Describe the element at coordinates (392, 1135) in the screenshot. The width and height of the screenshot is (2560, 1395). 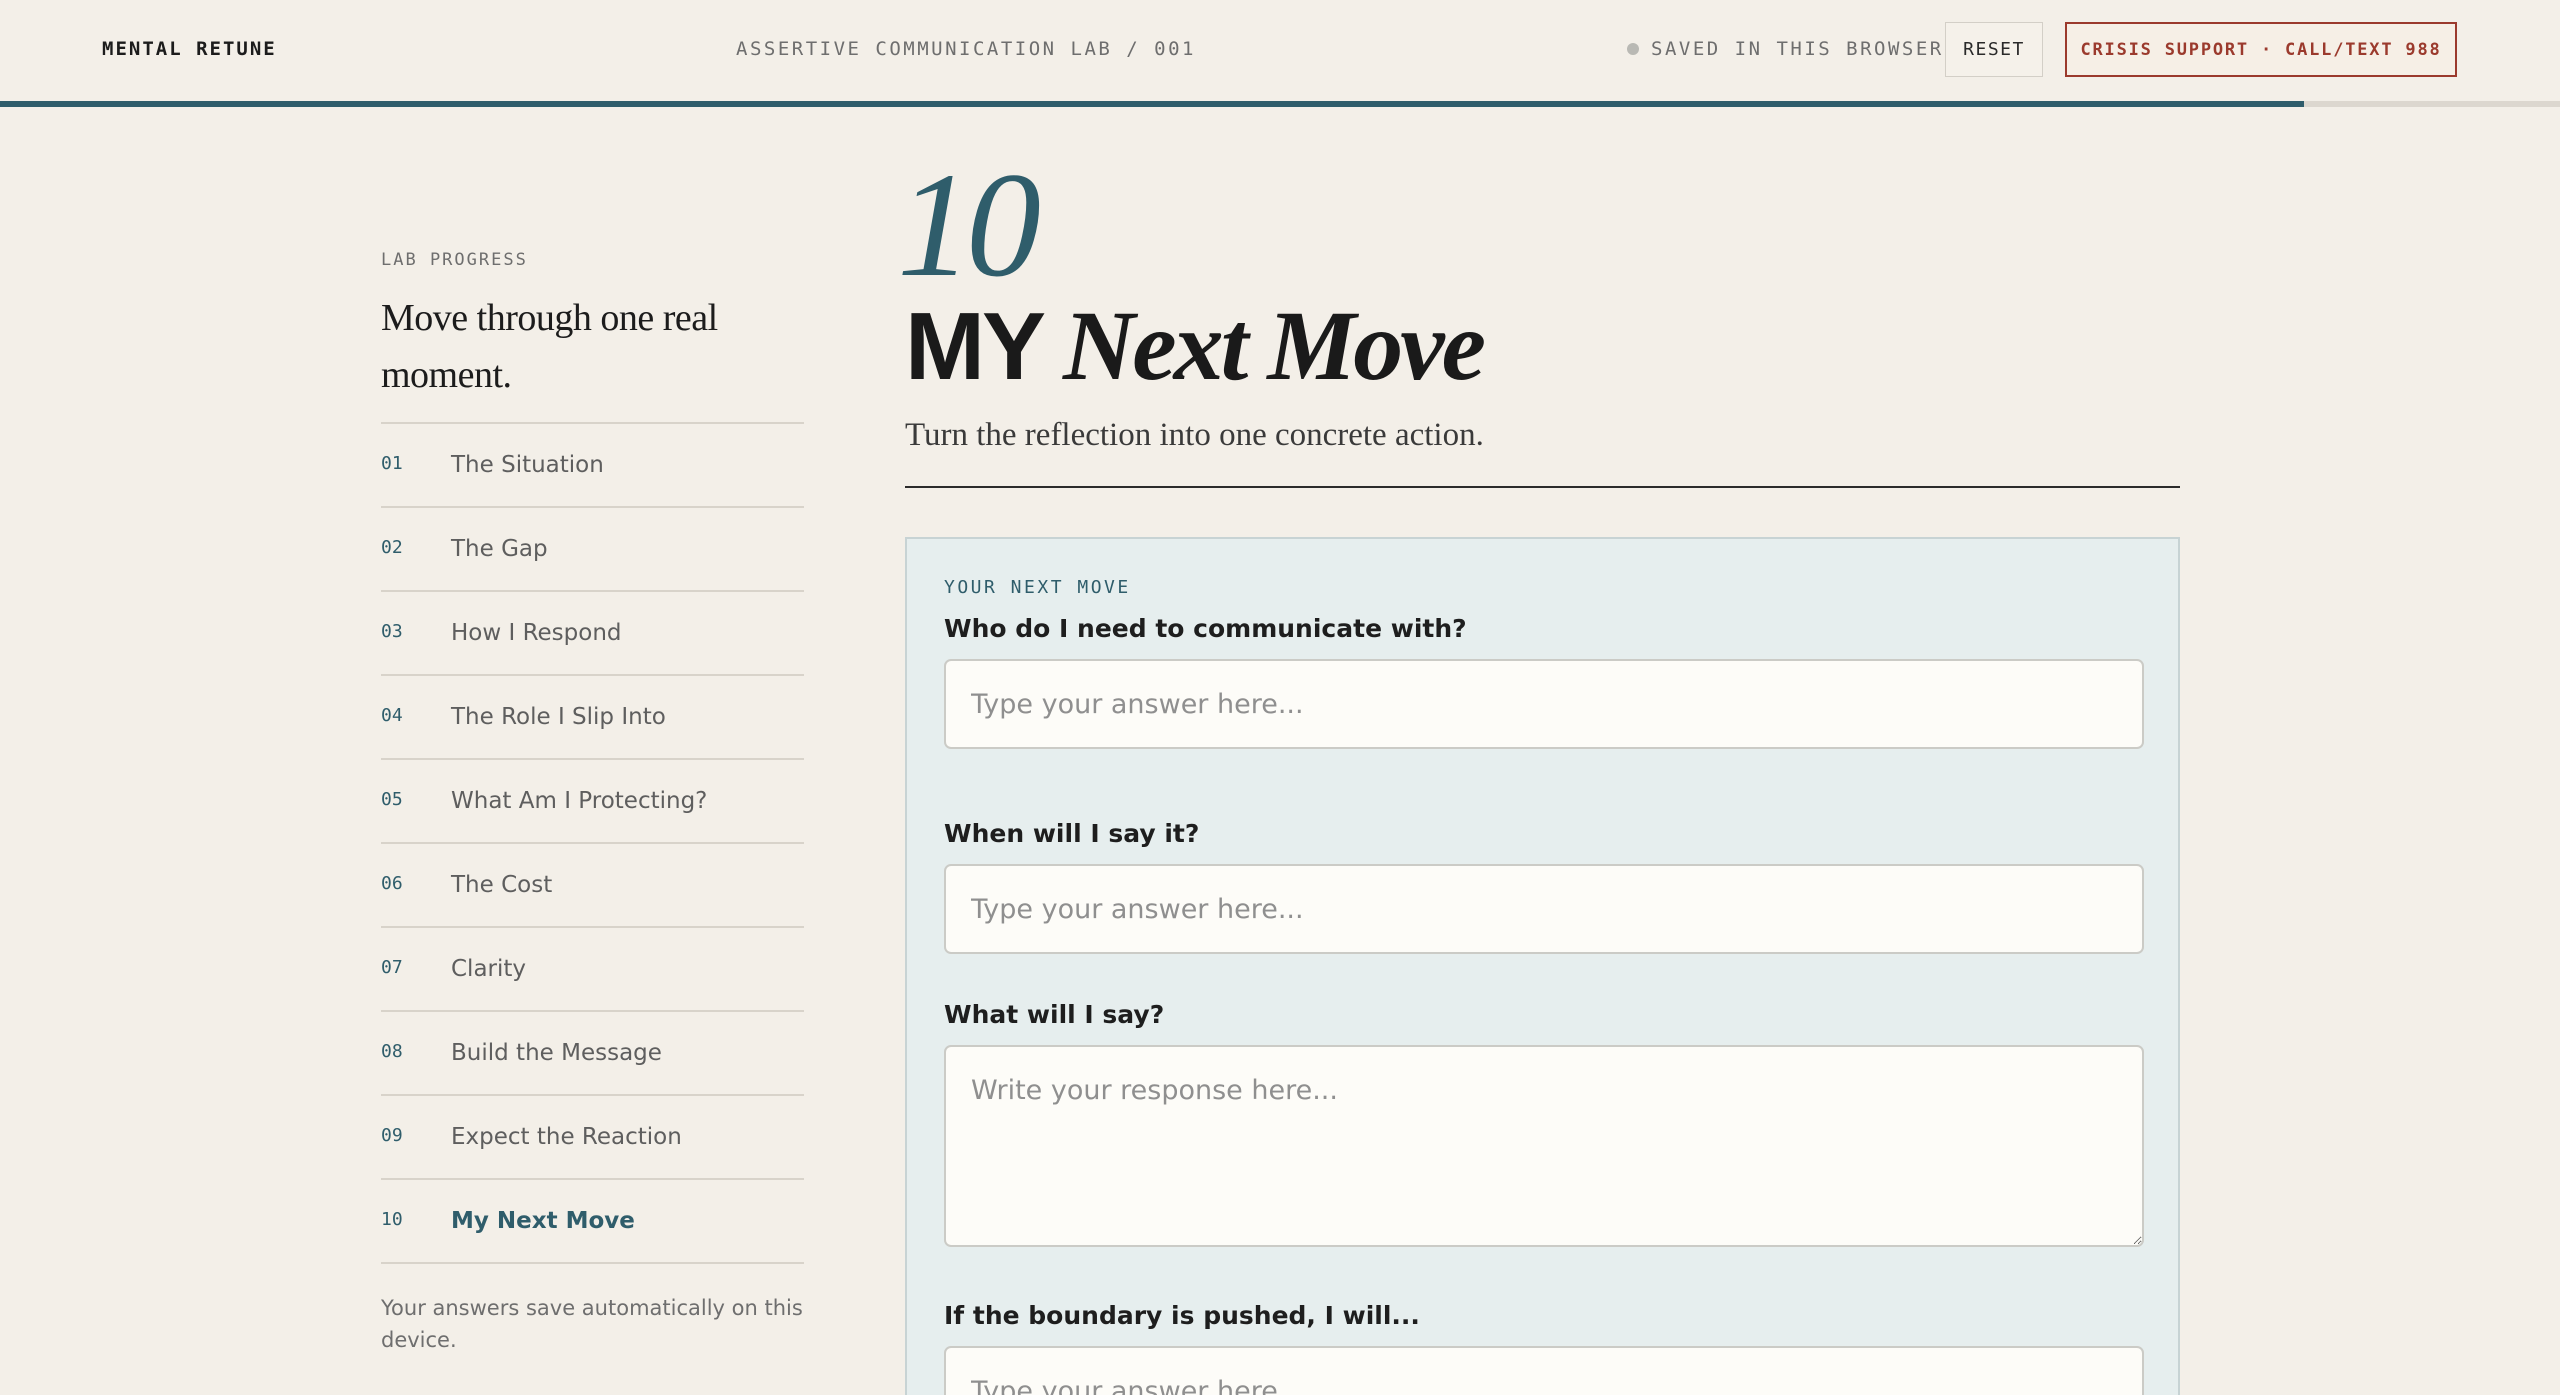
I see `step-number: 09` at that location.